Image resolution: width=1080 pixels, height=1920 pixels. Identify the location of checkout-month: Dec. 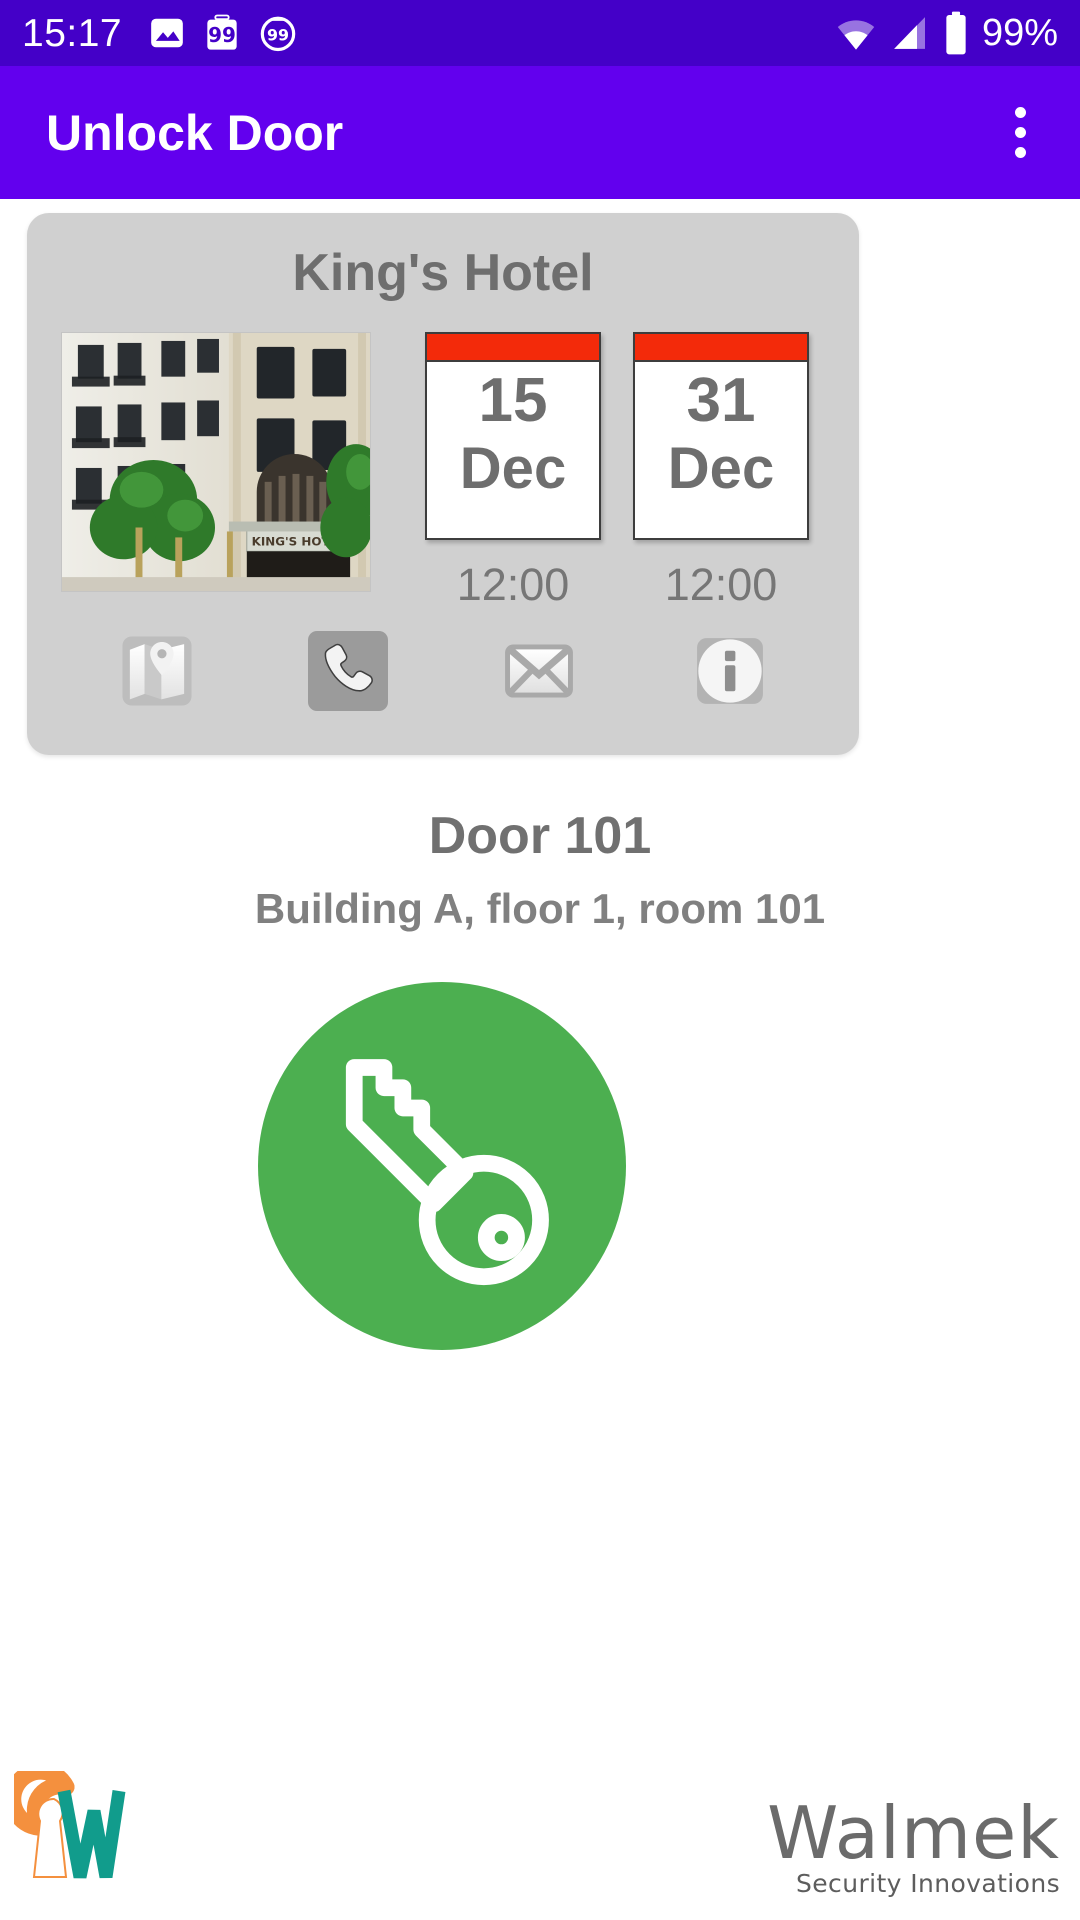
(721, 469).